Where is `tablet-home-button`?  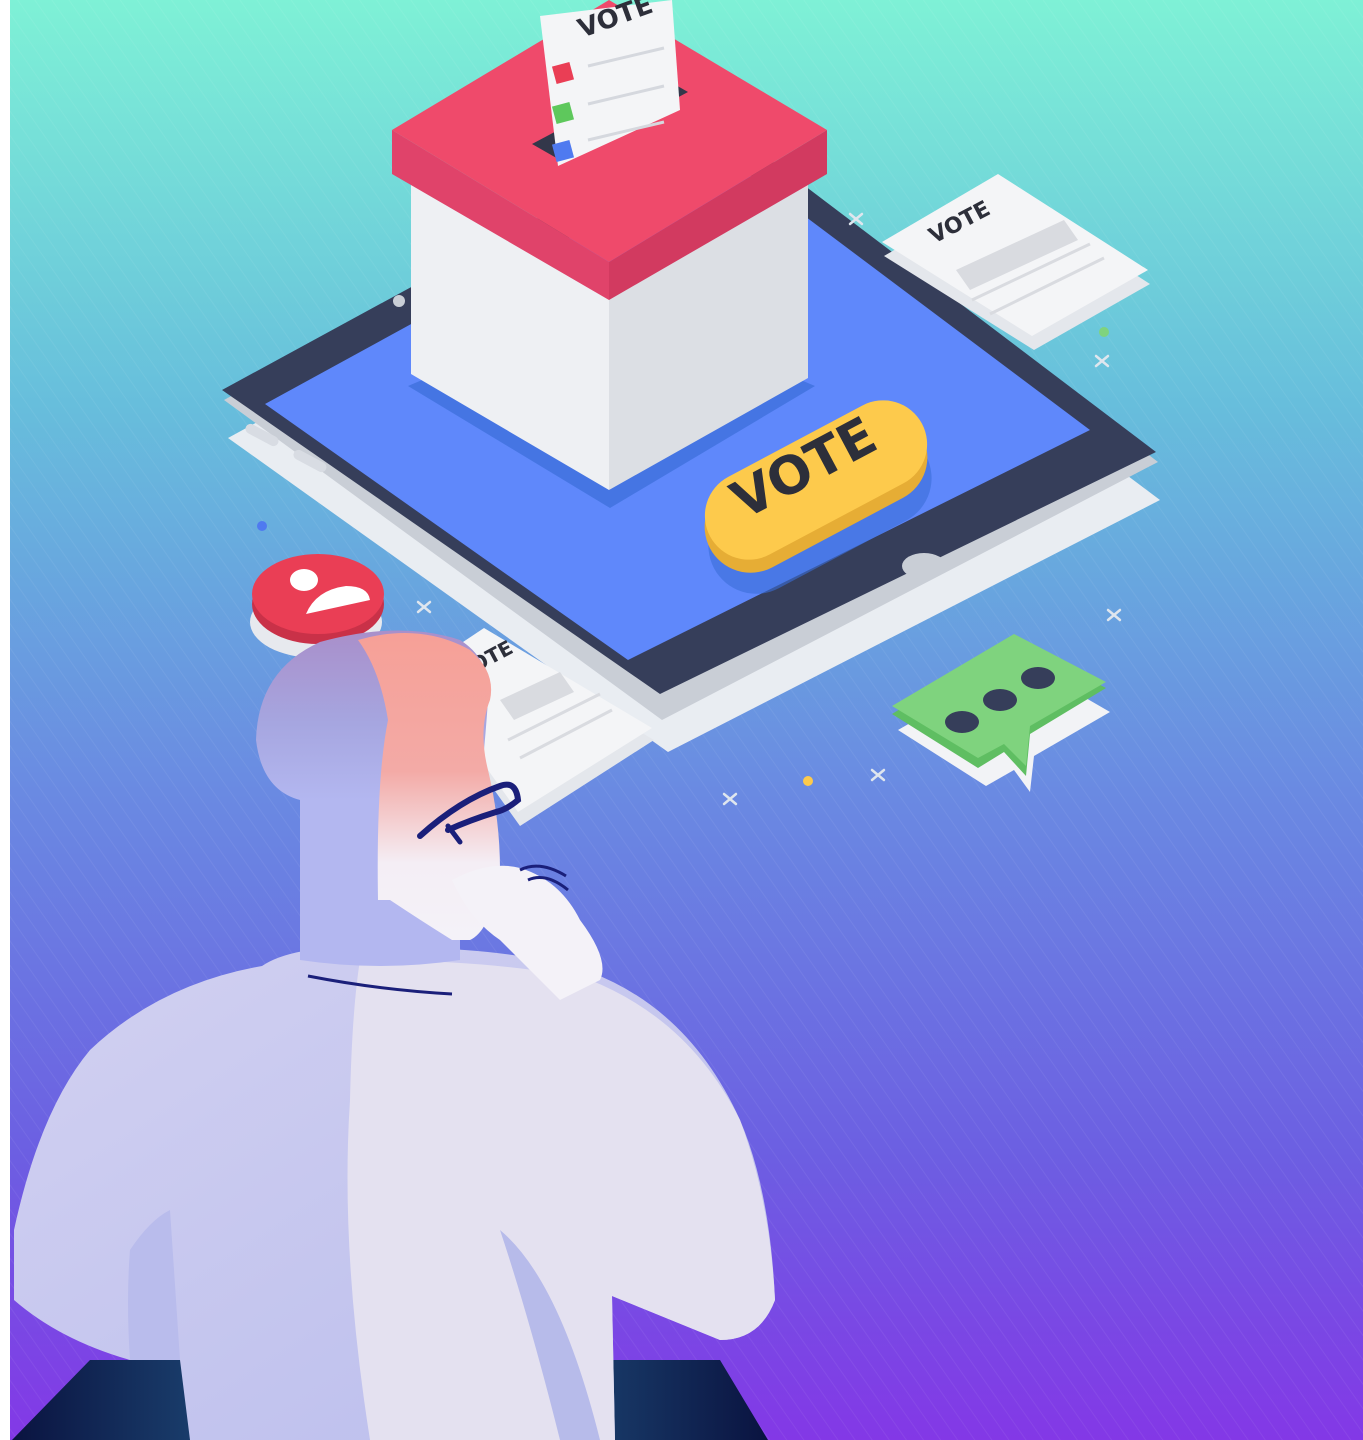 tablet-home-button is located at coordinates (924, 566).